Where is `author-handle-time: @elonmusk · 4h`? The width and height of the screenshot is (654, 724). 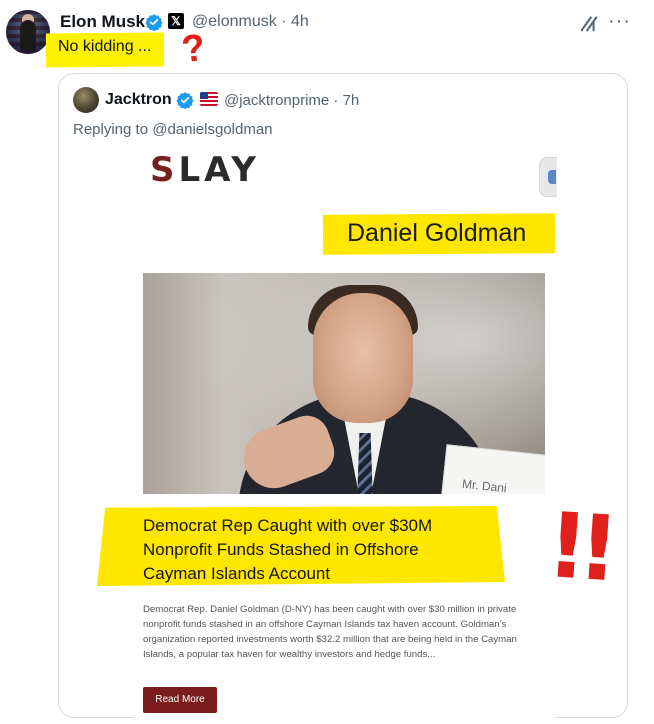
author-handle-time: @elonmusk · 4h is located at coordinates (250, 22).